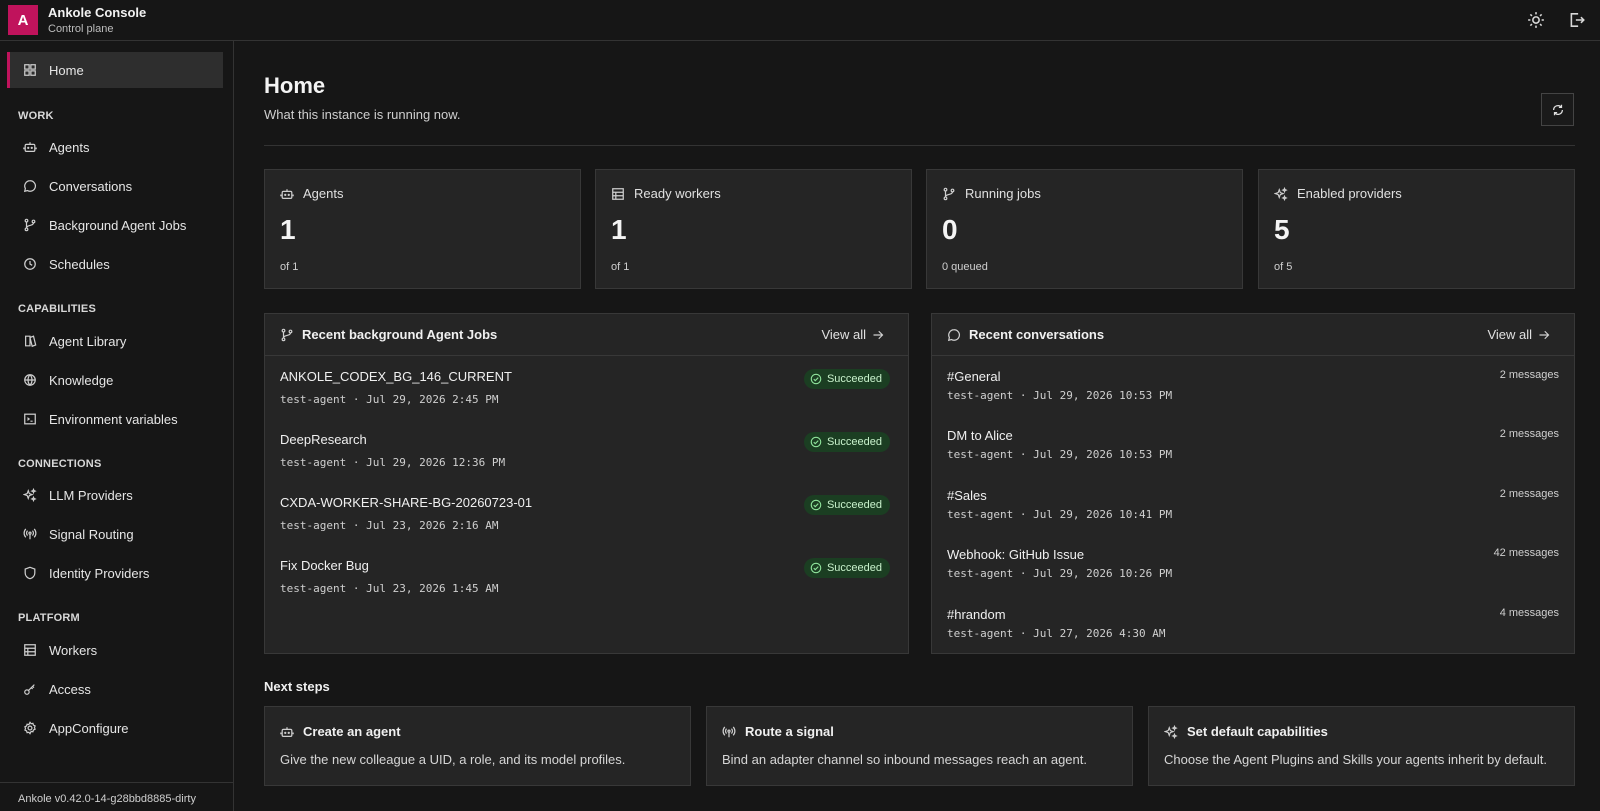  What do you see at coordinates (1526, 553) in the screenshot?
I see `message-count: 42 messages` at bounding box center [1526, 553].